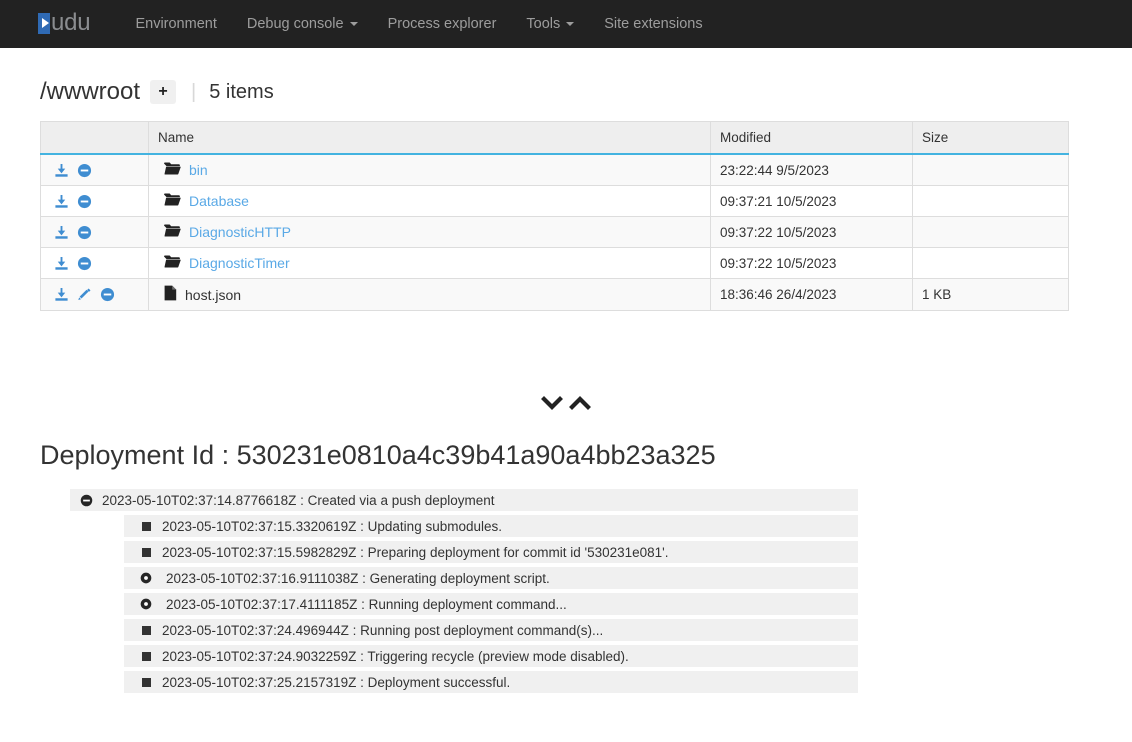 Image resolution: width=1132 pixels, height=742 pixels. I want to click on nav-item-environment-label: Environment, so click(176, 24).